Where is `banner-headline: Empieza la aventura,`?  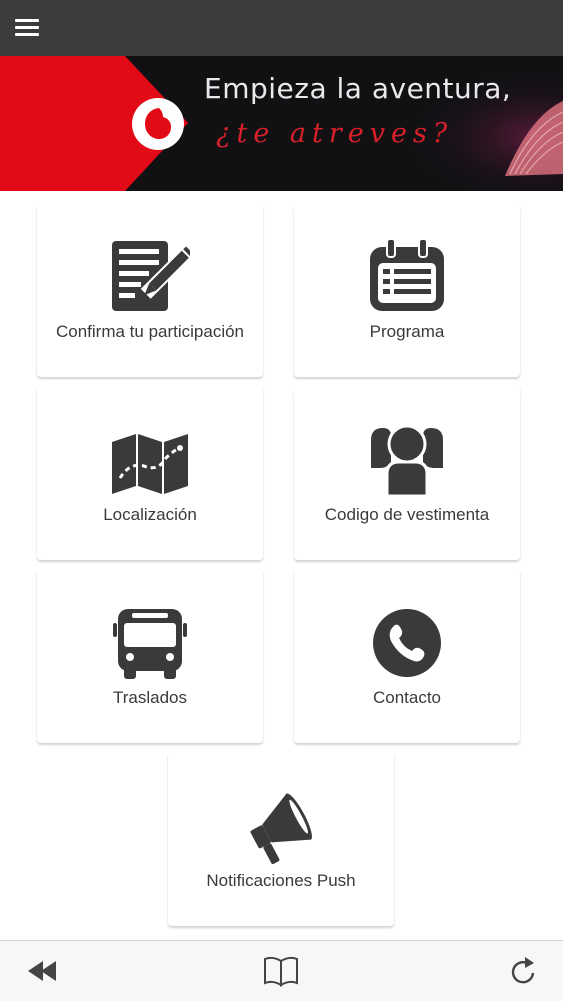
banner-headline: Empieza la aventura, is located at coordinates (358, 88).